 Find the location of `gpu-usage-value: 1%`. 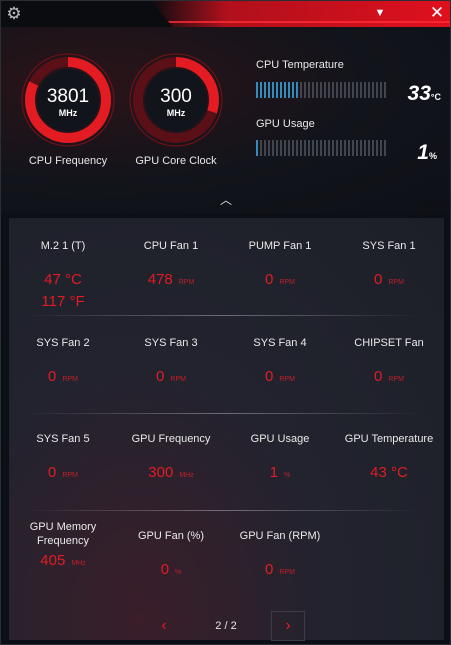

gpu-usage-value: 1% is located at coordinates (427, 152).